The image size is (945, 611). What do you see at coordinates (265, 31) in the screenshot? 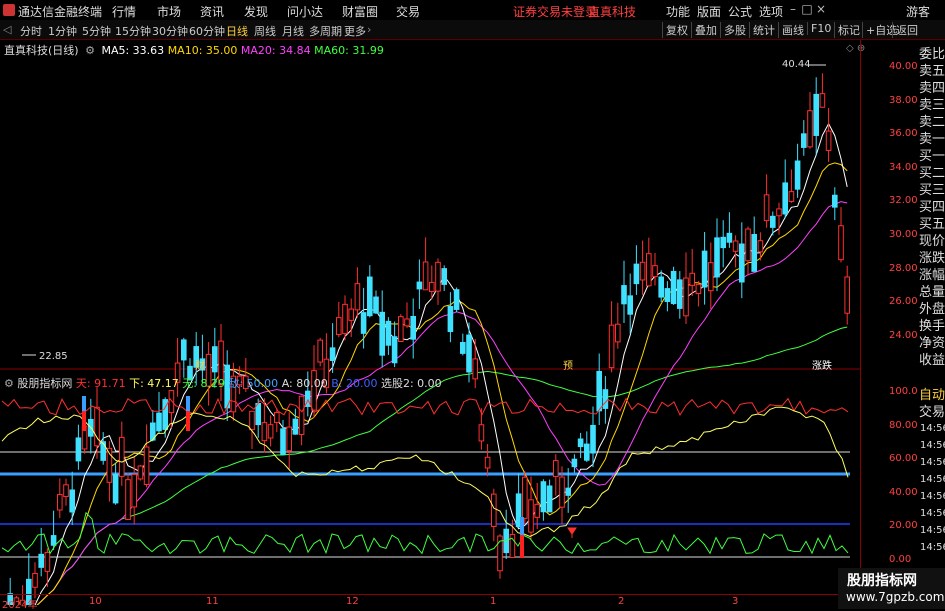
I see `period-weekly: 周线` at bounding box center [265, 31].